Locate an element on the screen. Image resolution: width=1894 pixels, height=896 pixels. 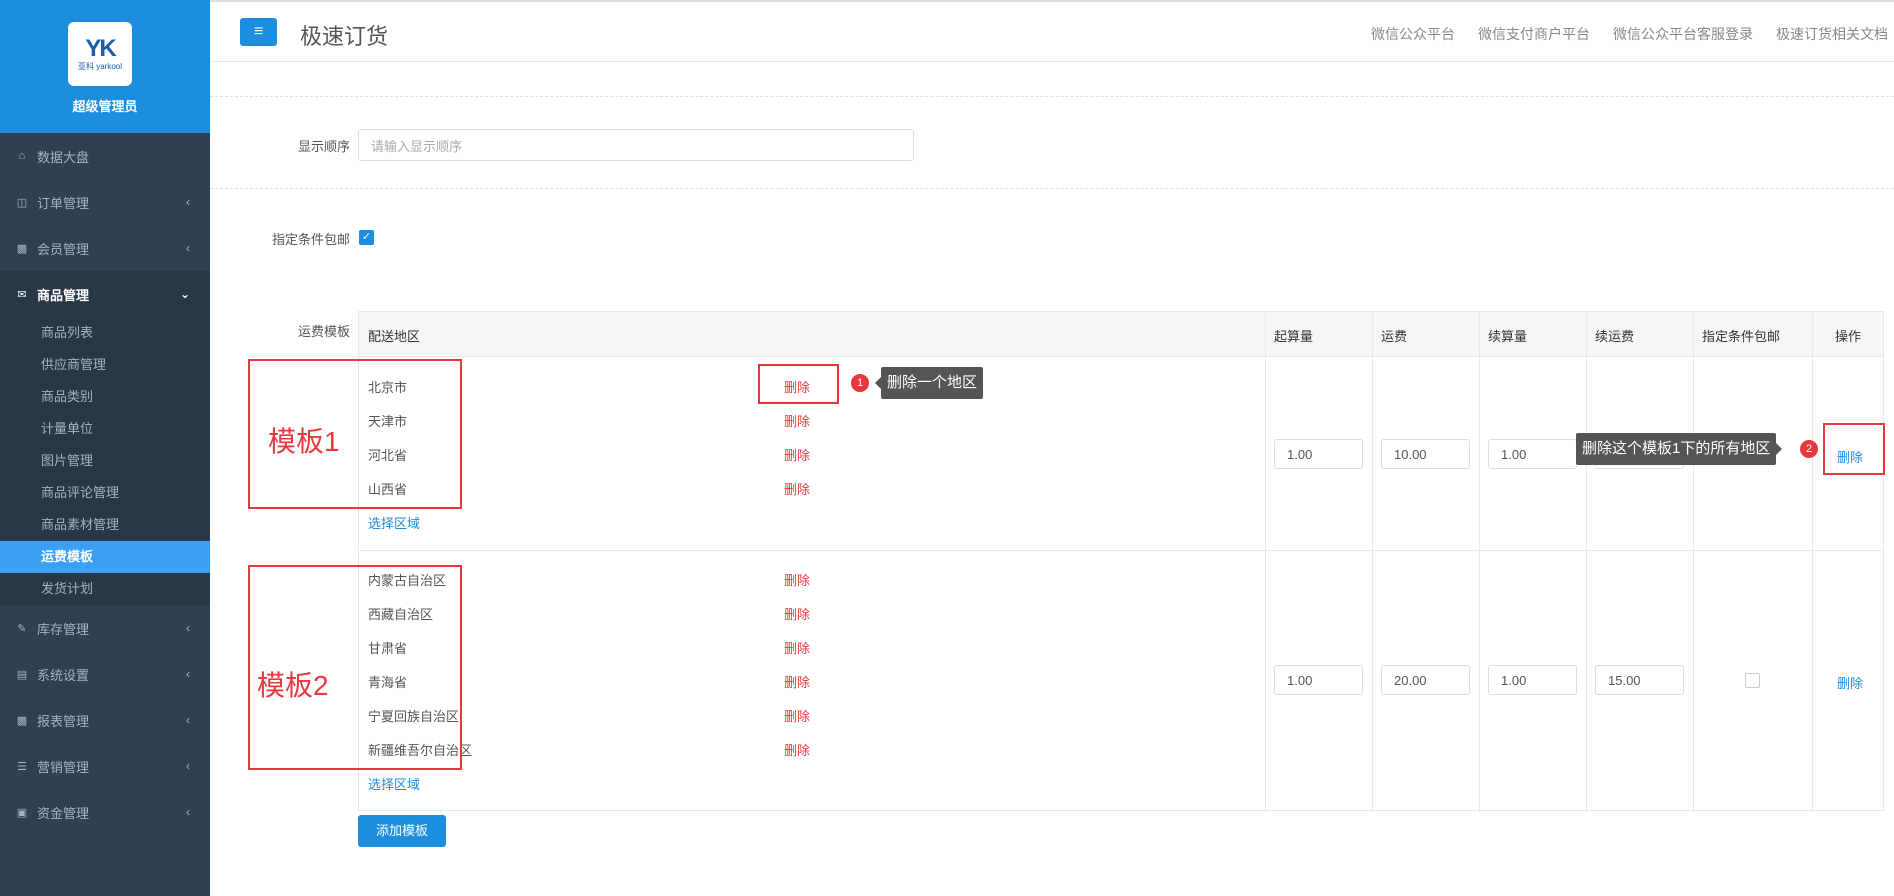
sub-item-shipping-templates: 运费模板 is located at coordinates (105, 557).